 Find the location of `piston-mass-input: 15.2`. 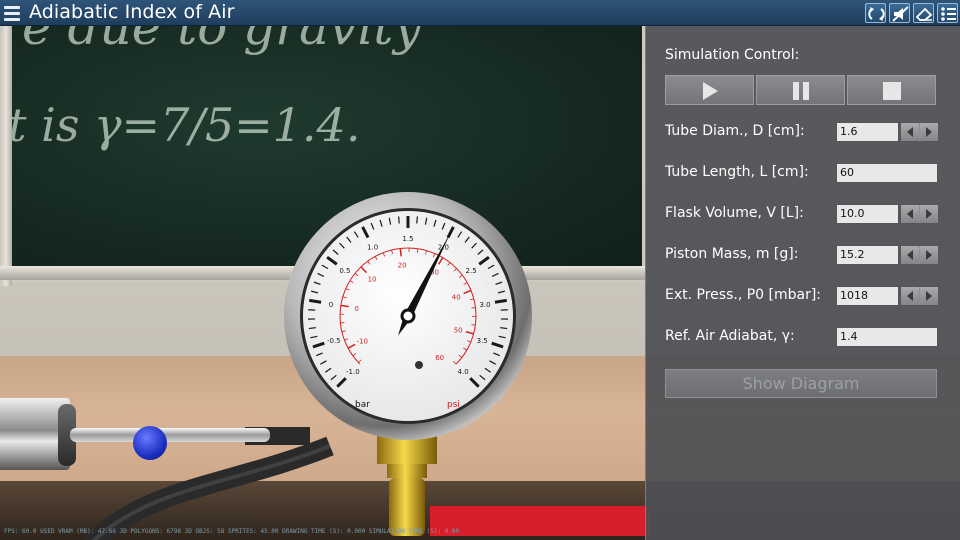

piston-mass-input: 15.2 is located at coordinates (867, 255).